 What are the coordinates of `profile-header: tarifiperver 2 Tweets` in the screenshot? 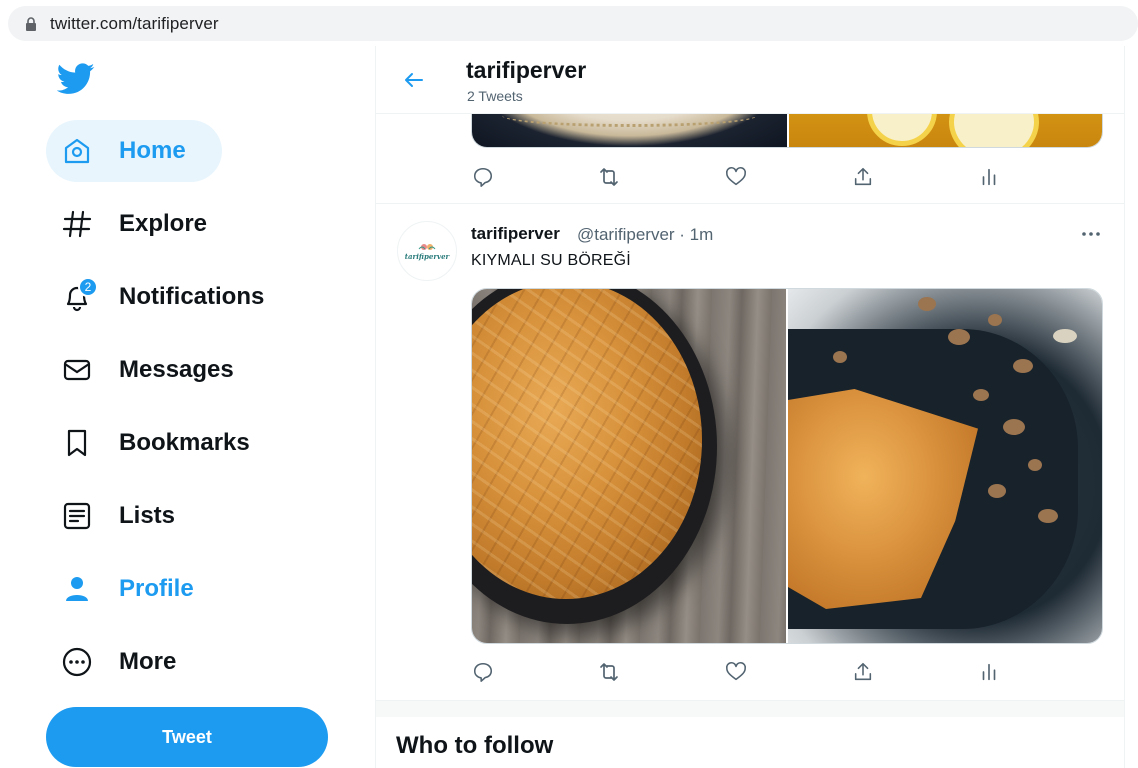 It's located at (750, 80).